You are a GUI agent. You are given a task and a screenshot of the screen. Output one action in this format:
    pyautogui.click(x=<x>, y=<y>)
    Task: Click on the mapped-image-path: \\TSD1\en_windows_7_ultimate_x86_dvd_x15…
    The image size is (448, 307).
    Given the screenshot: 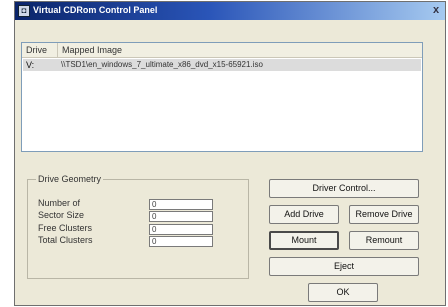 What is the action you would take?
    pyautogui.click(x=162, y=64)
    